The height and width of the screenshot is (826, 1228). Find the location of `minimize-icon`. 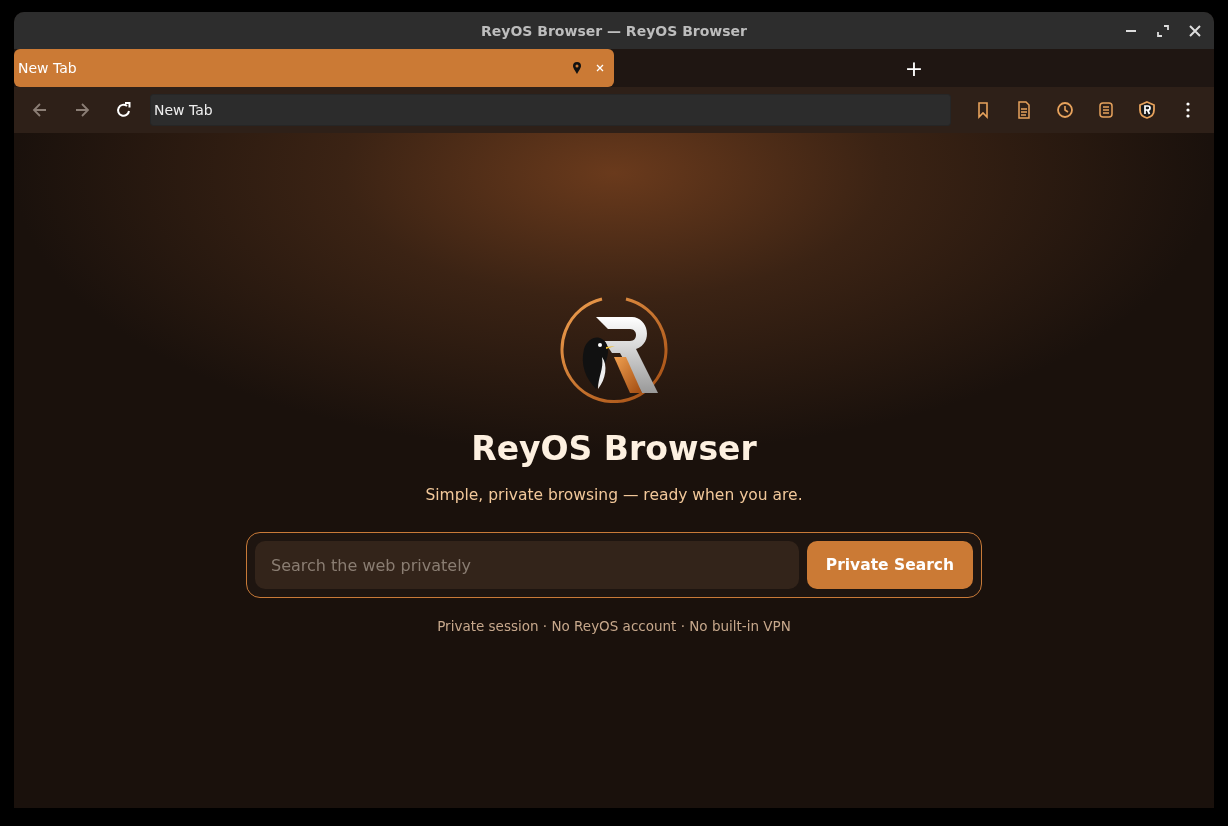

minimize-icon is located at coordinates (1131, 31).